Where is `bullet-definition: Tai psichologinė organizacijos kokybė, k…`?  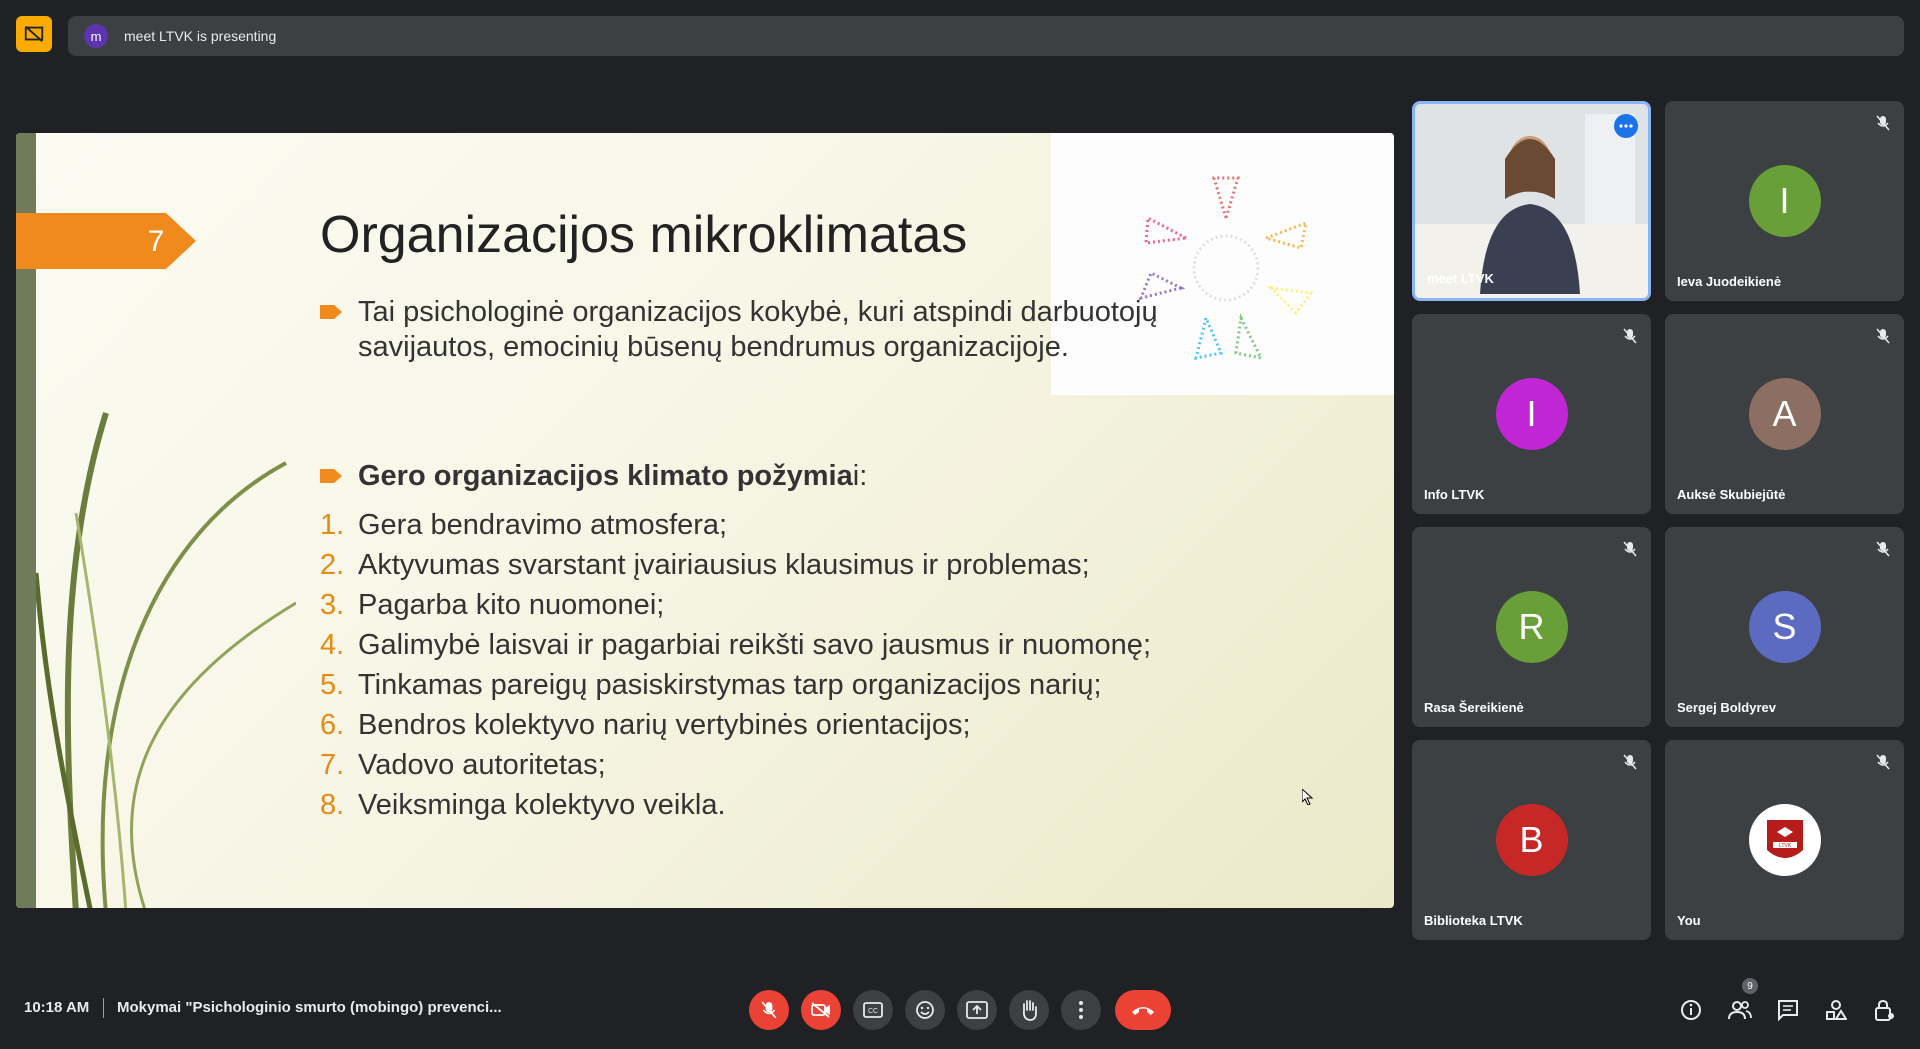
bullet-definition: Tai psichologinė organizacijos kokybė, k… is located at coordinates (758, 329).